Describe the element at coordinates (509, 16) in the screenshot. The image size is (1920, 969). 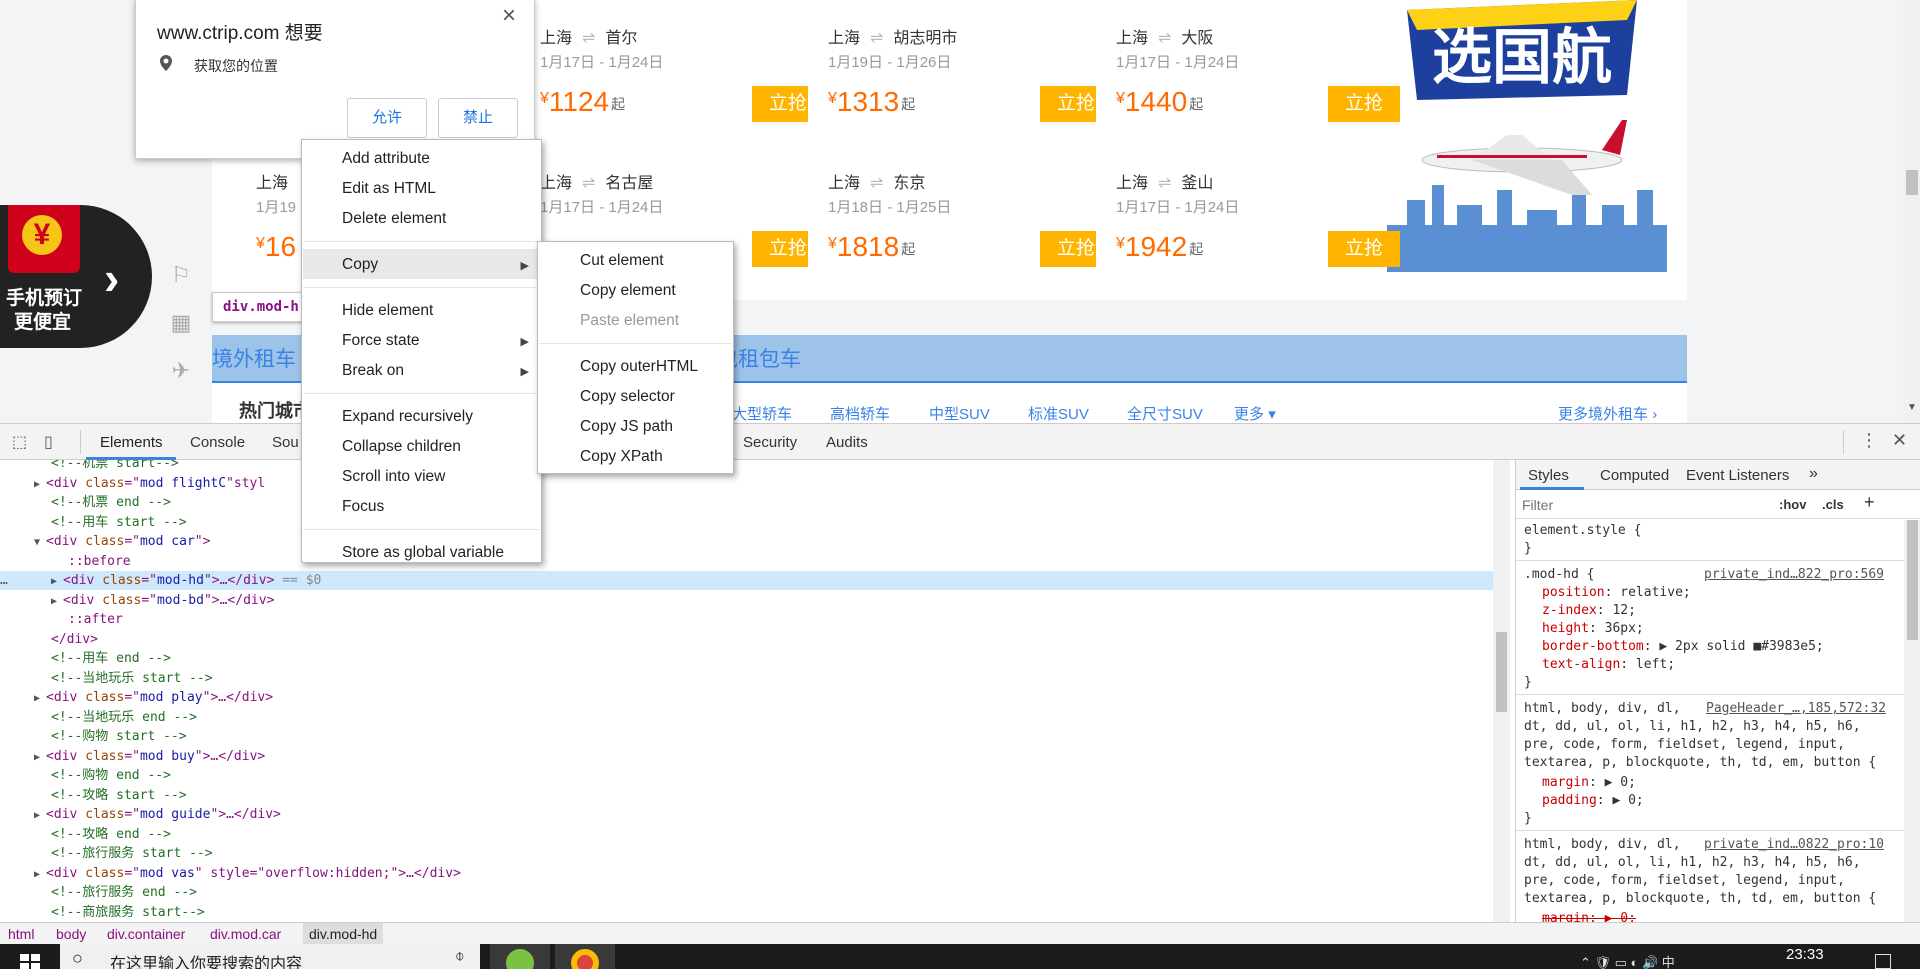
I see `close-icon: ×` at that location.